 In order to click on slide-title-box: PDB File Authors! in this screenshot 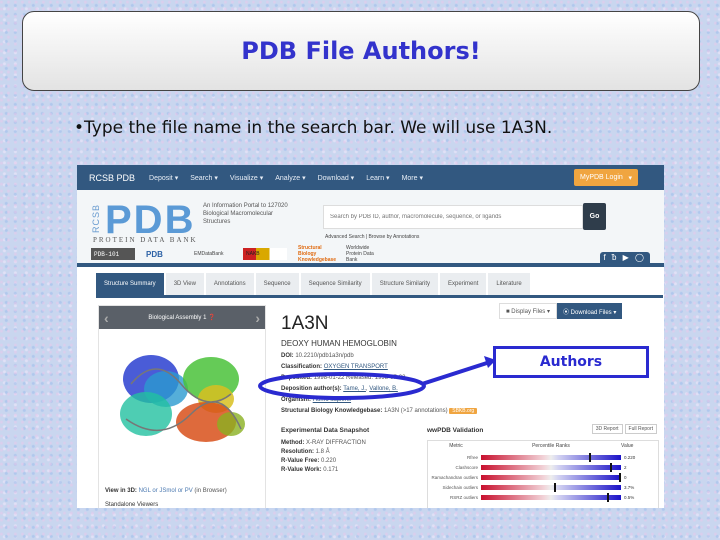, I will do `click(361, 51)`.